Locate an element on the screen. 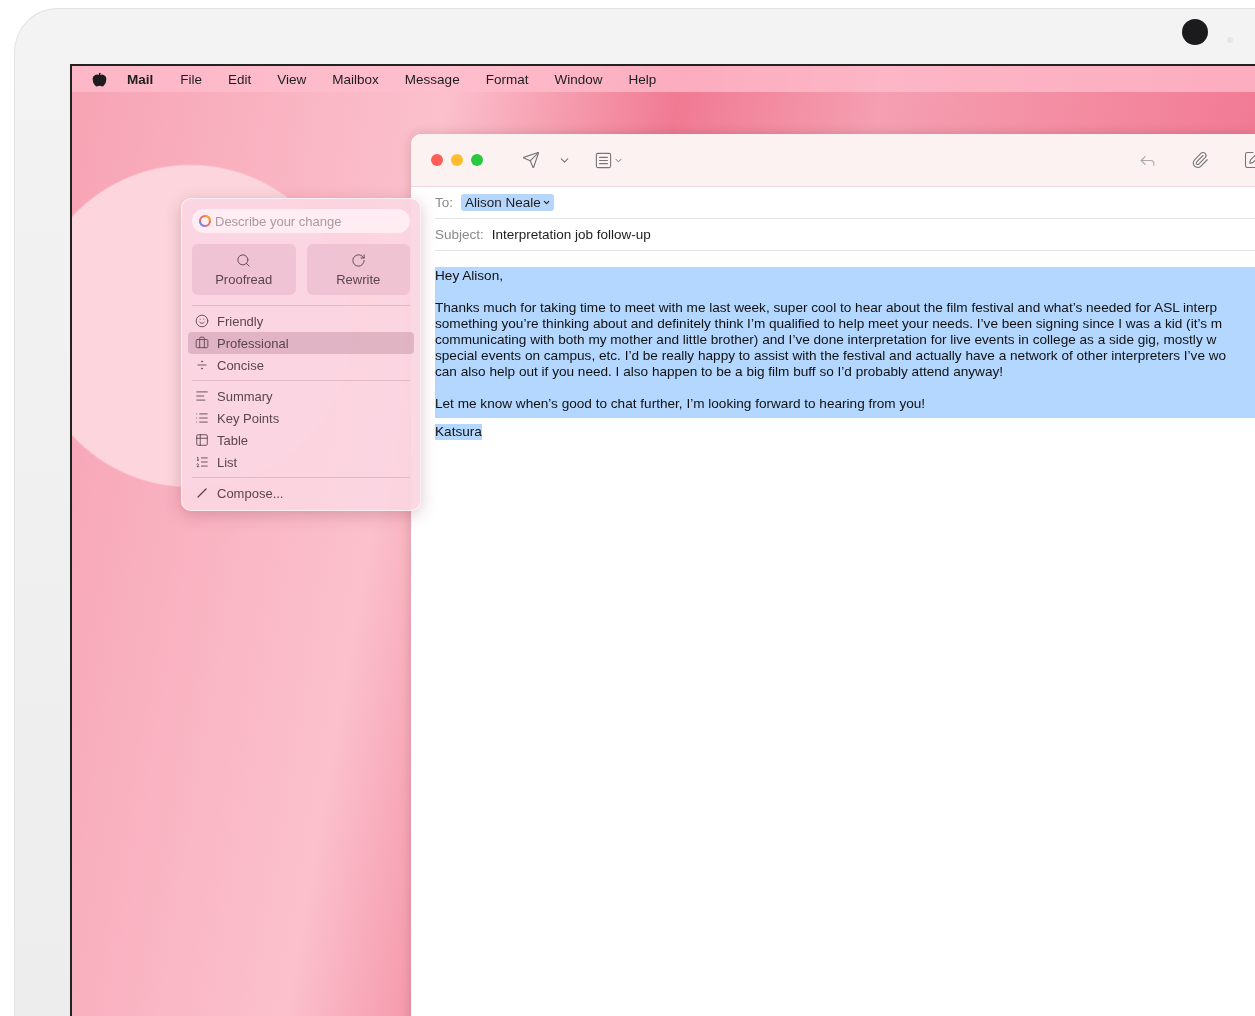  zoom-button is located at coordinates (477, 160).